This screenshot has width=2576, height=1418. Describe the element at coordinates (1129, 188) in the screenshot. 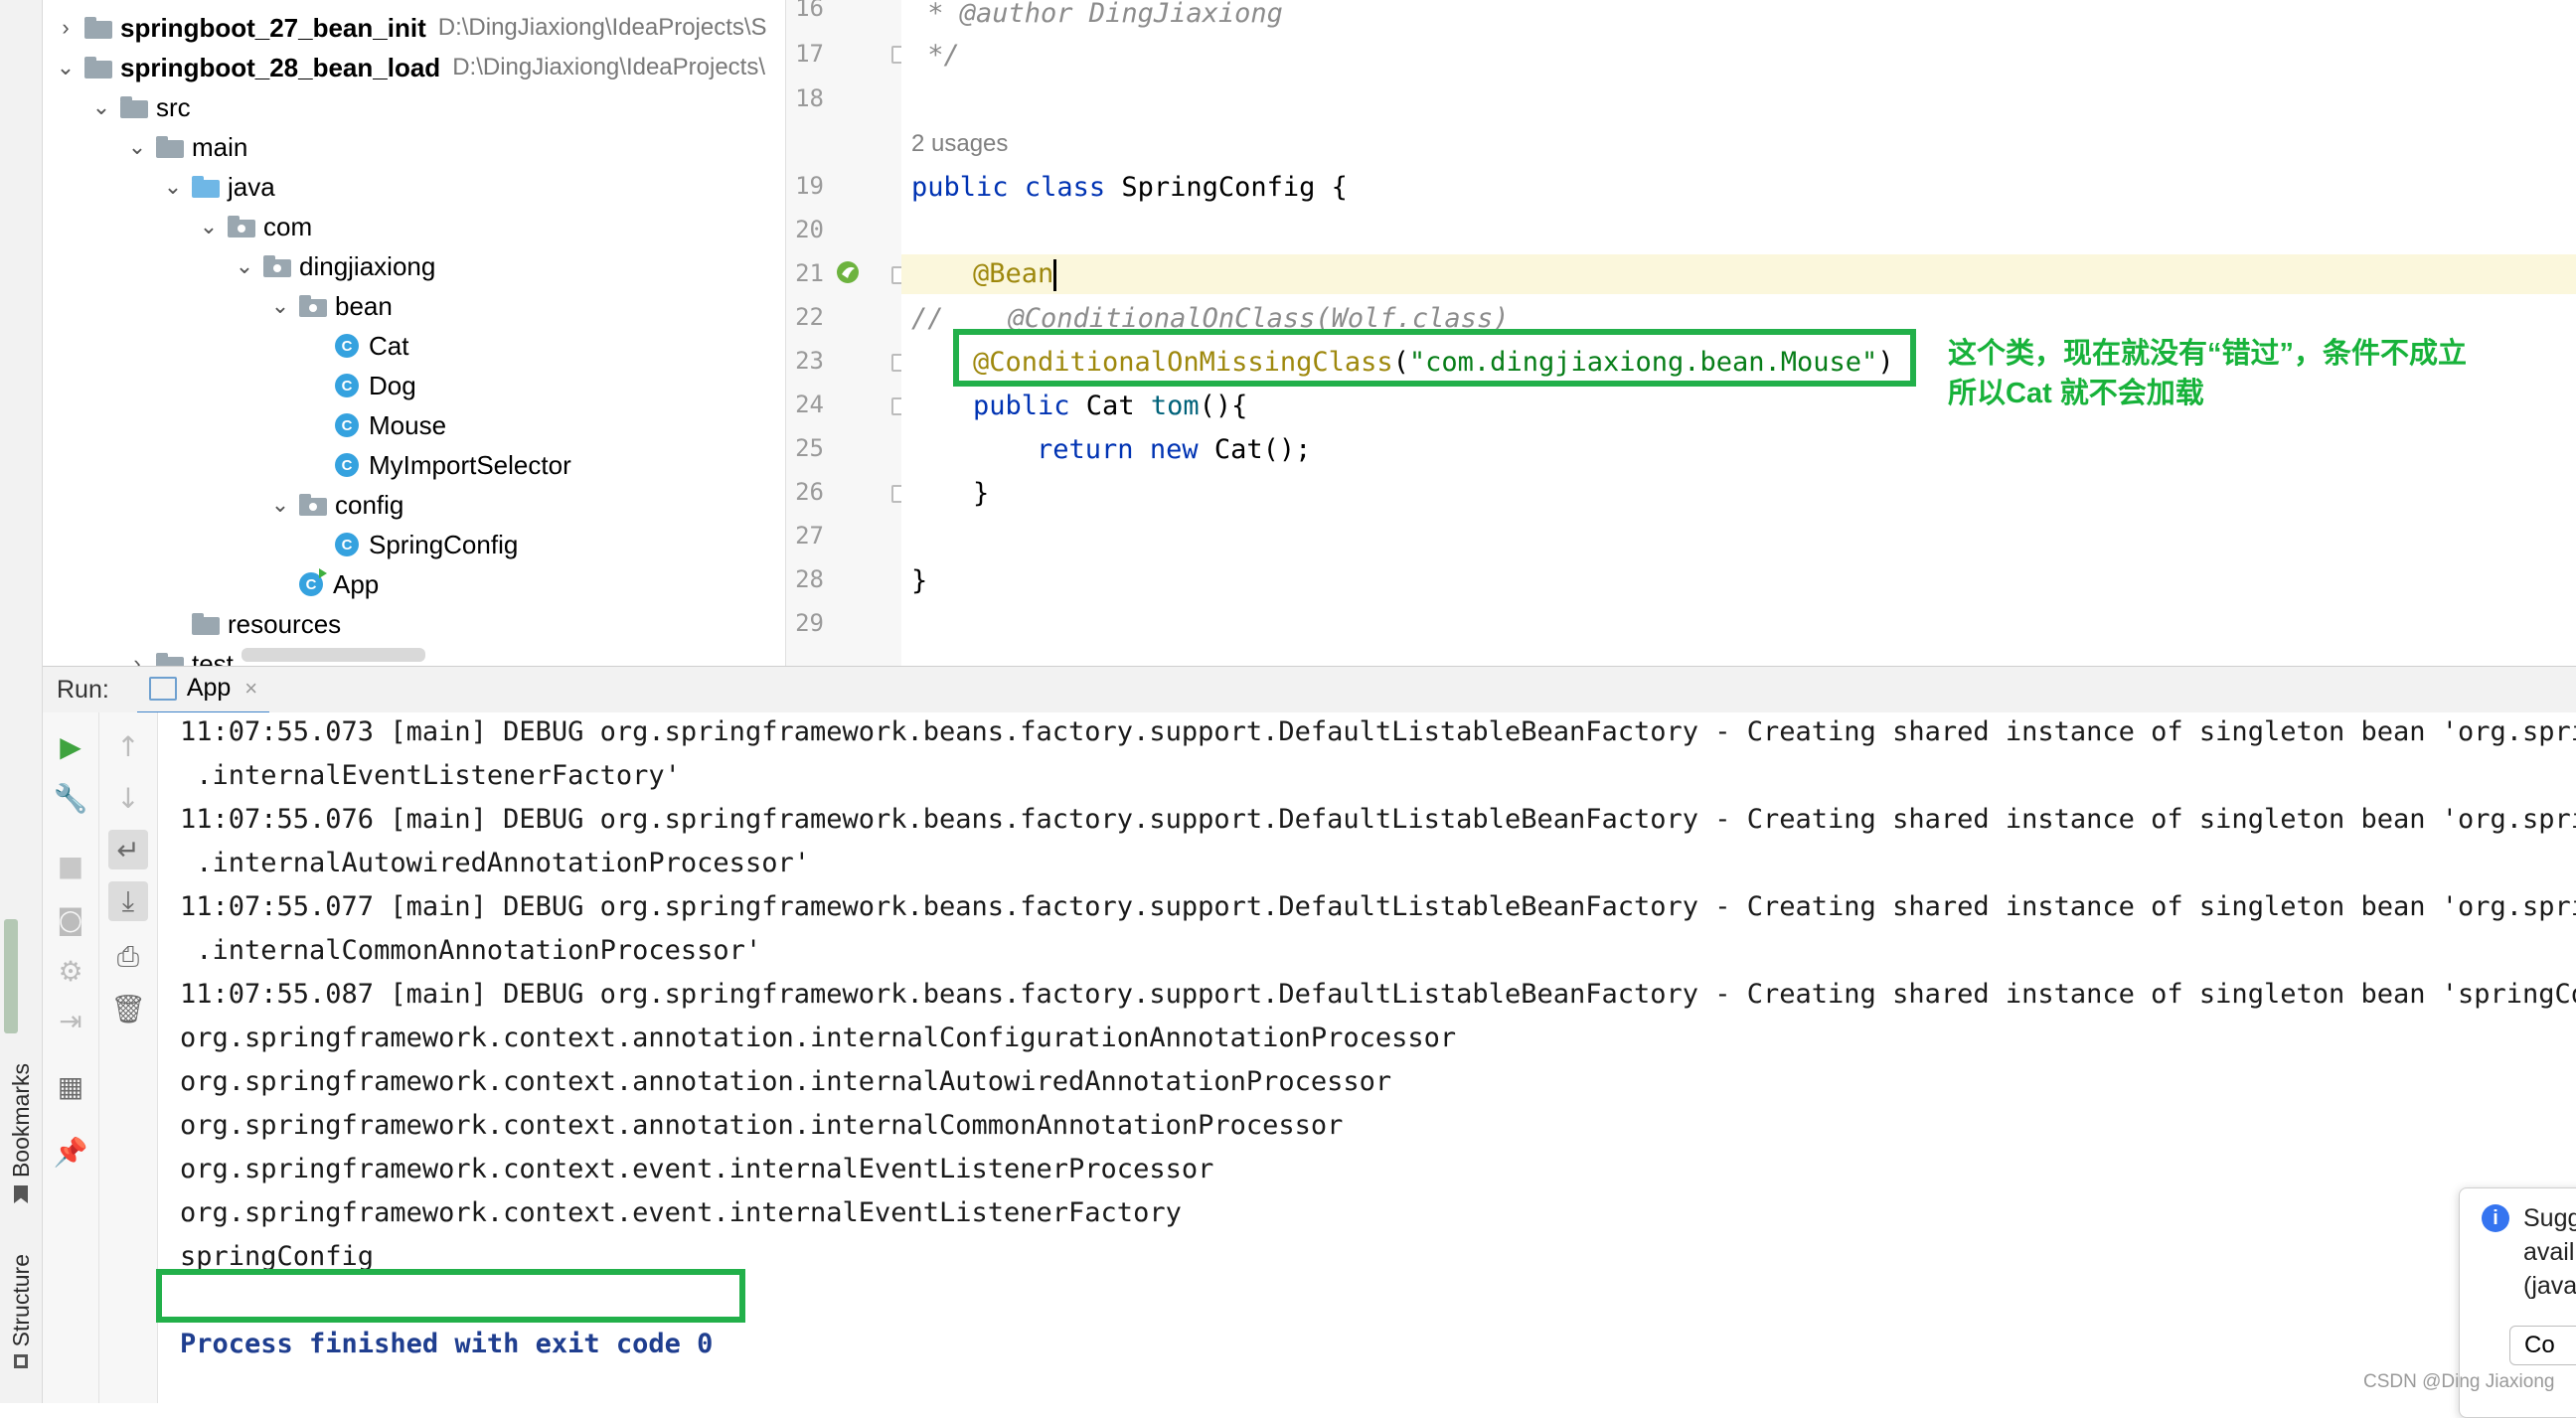

I see `code-line-19: public class SpringConfig {` at that location.